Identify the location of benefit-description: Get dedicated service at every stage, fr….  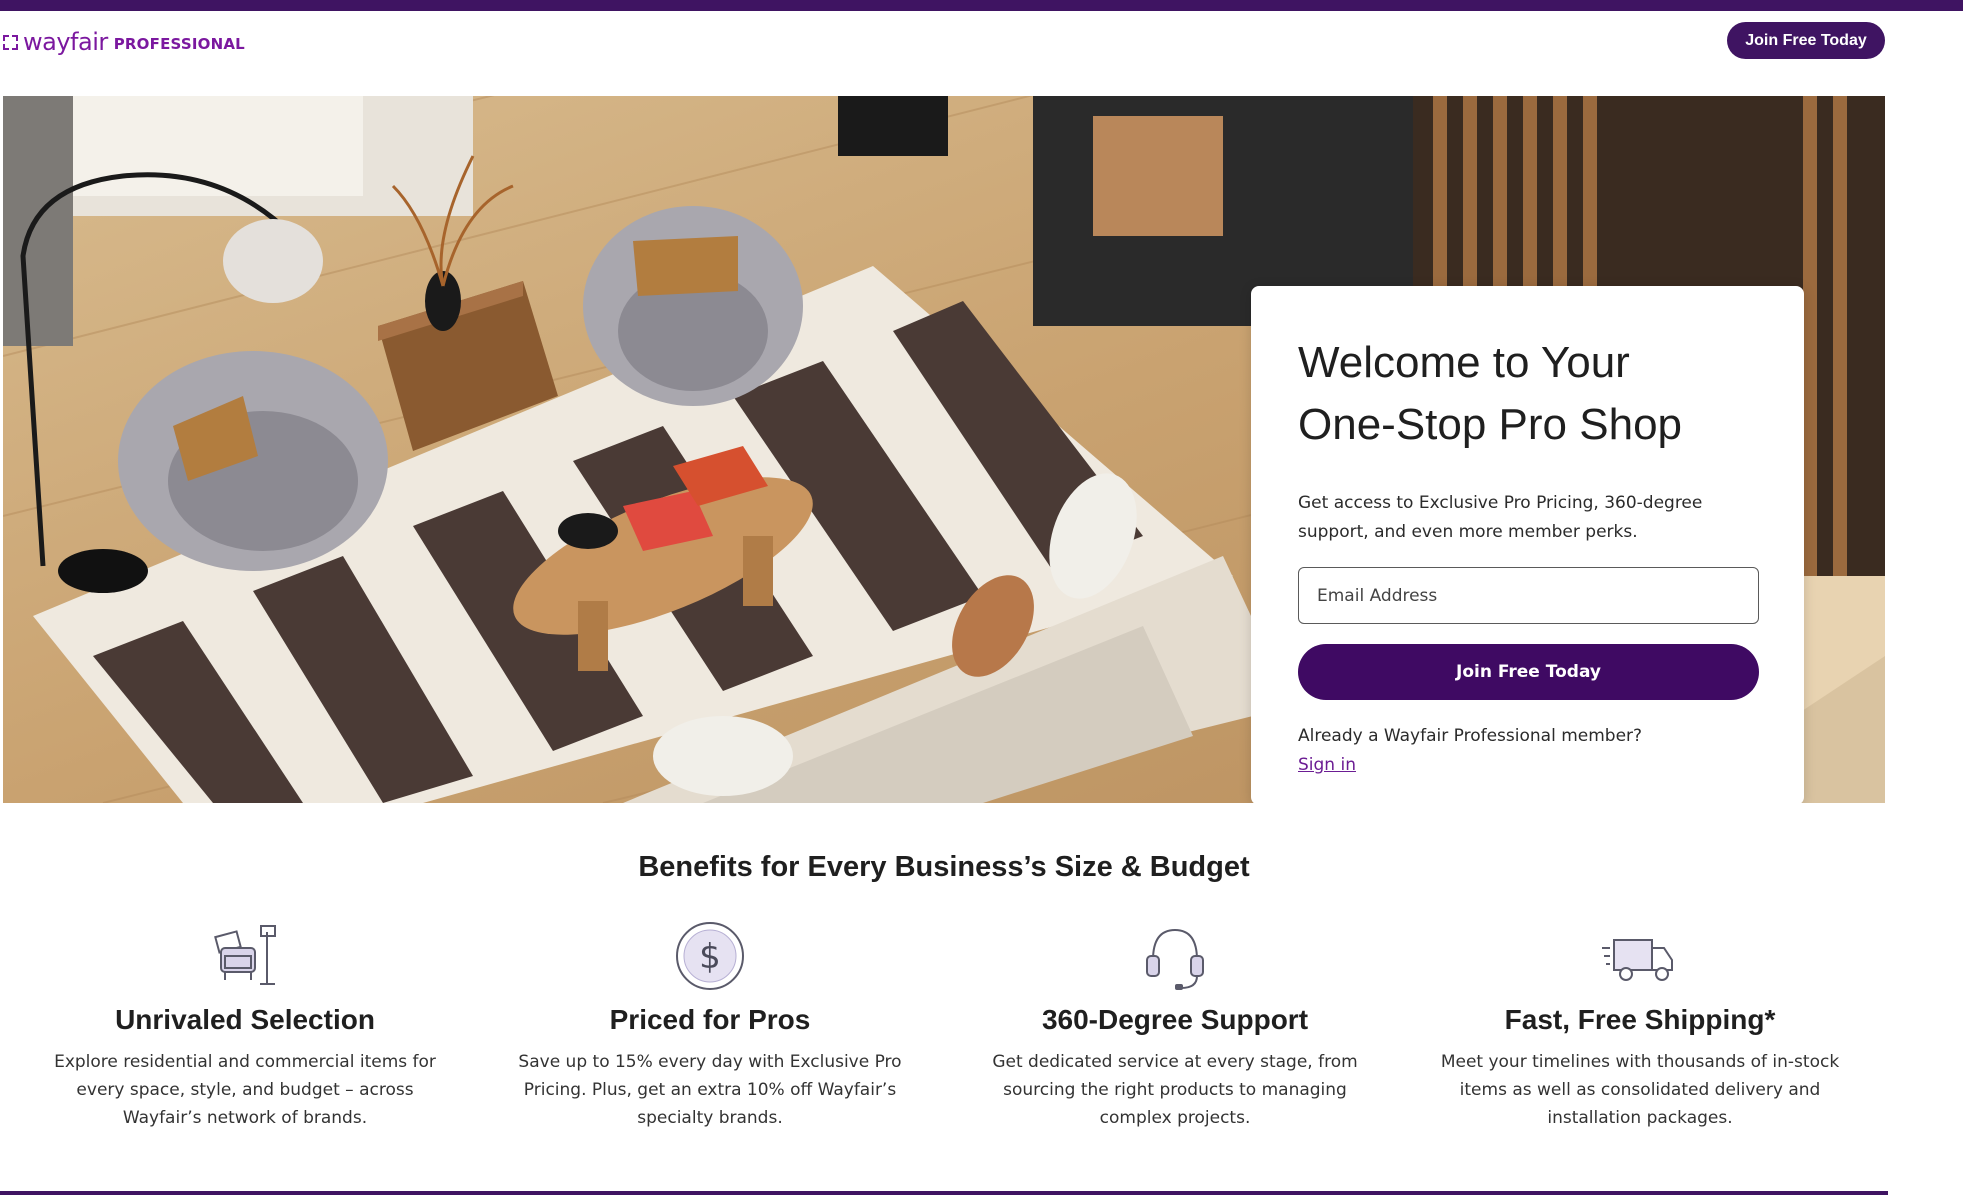
(1175, 1090).